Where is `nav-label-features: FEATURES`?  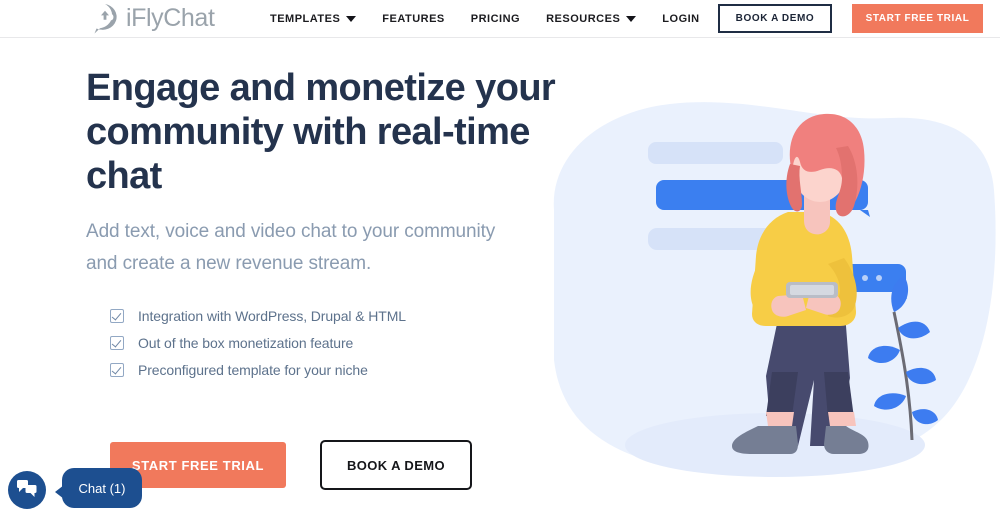 nav-label-features: FEATURES is located at coordinates (413, 19).